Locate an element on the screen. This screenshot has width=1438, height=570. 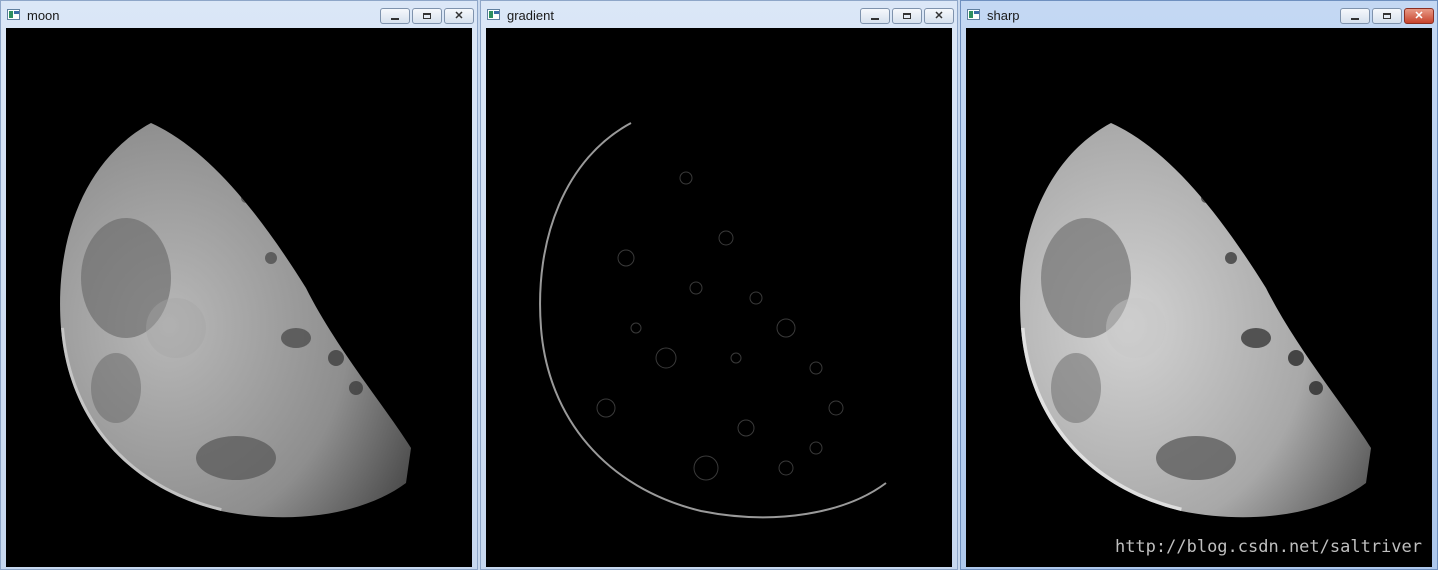
window-title: gradient is located at coordinates (530, 15).